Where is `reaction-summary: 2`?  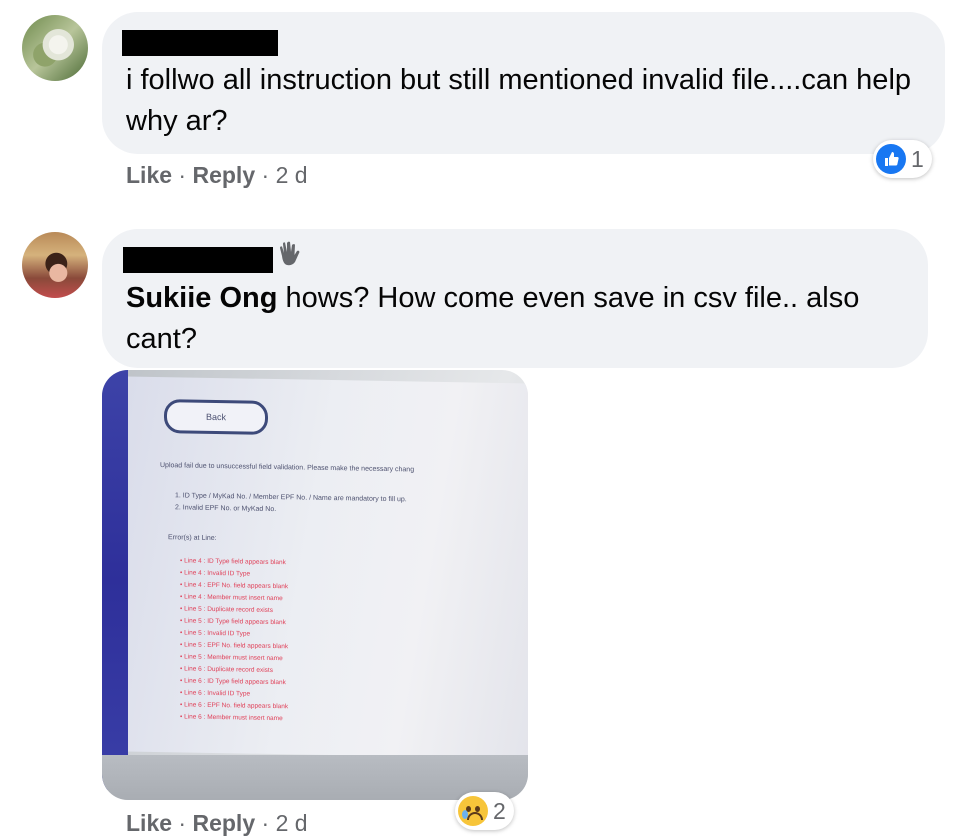
reaction-summary: 2 is located at coordinates (484, 811).